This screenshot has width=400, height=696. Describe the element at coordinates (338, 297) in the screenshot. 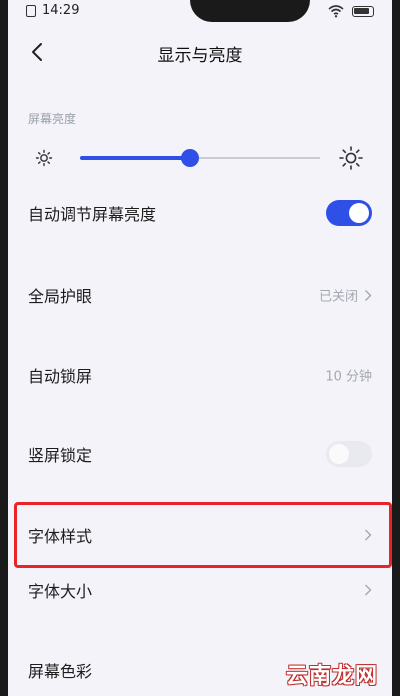

I see `row-value-text: 已关闭` at that location.